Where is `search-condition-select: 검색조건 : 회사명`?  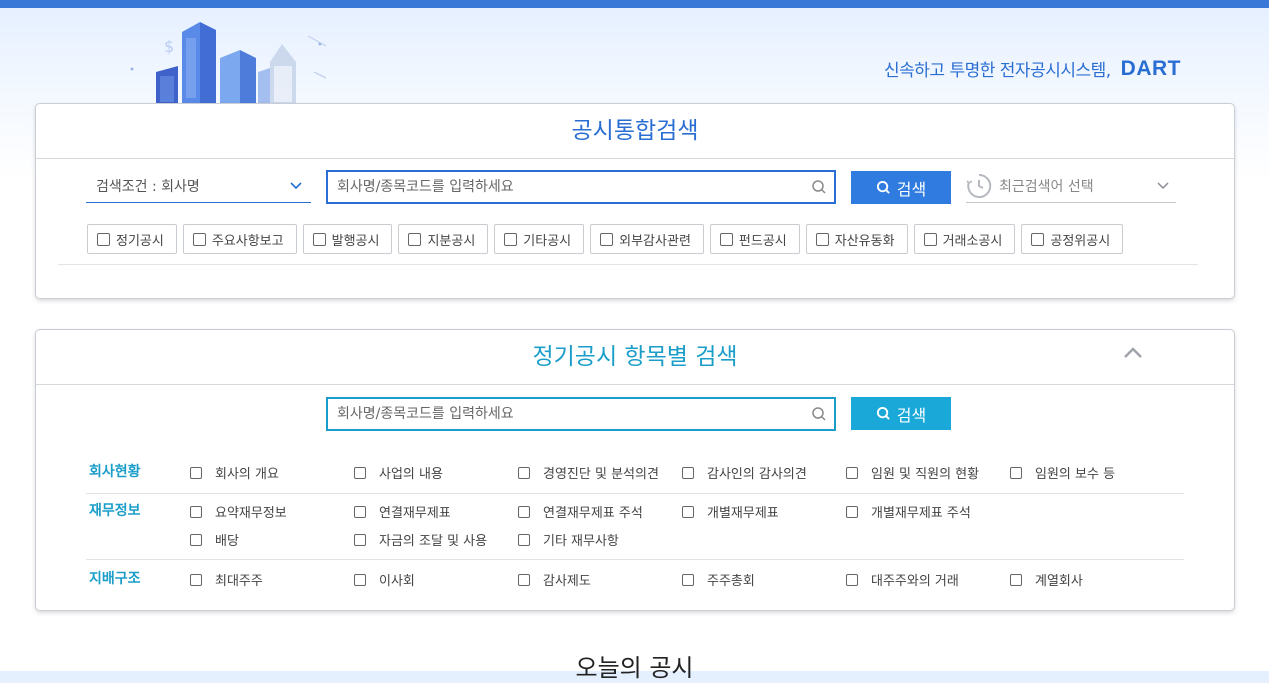
search-condition-select: 검색조건 : 회사명 is located at coordinates (198, 186).